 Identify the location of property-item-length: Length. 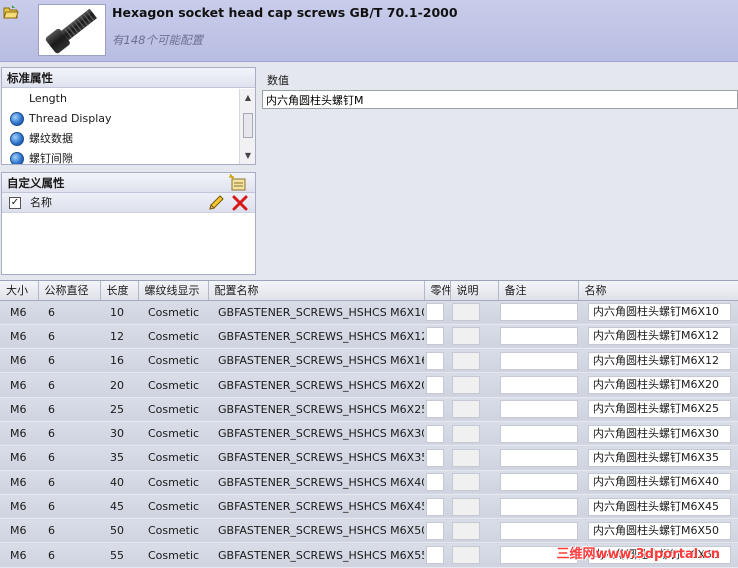
(120, 99).